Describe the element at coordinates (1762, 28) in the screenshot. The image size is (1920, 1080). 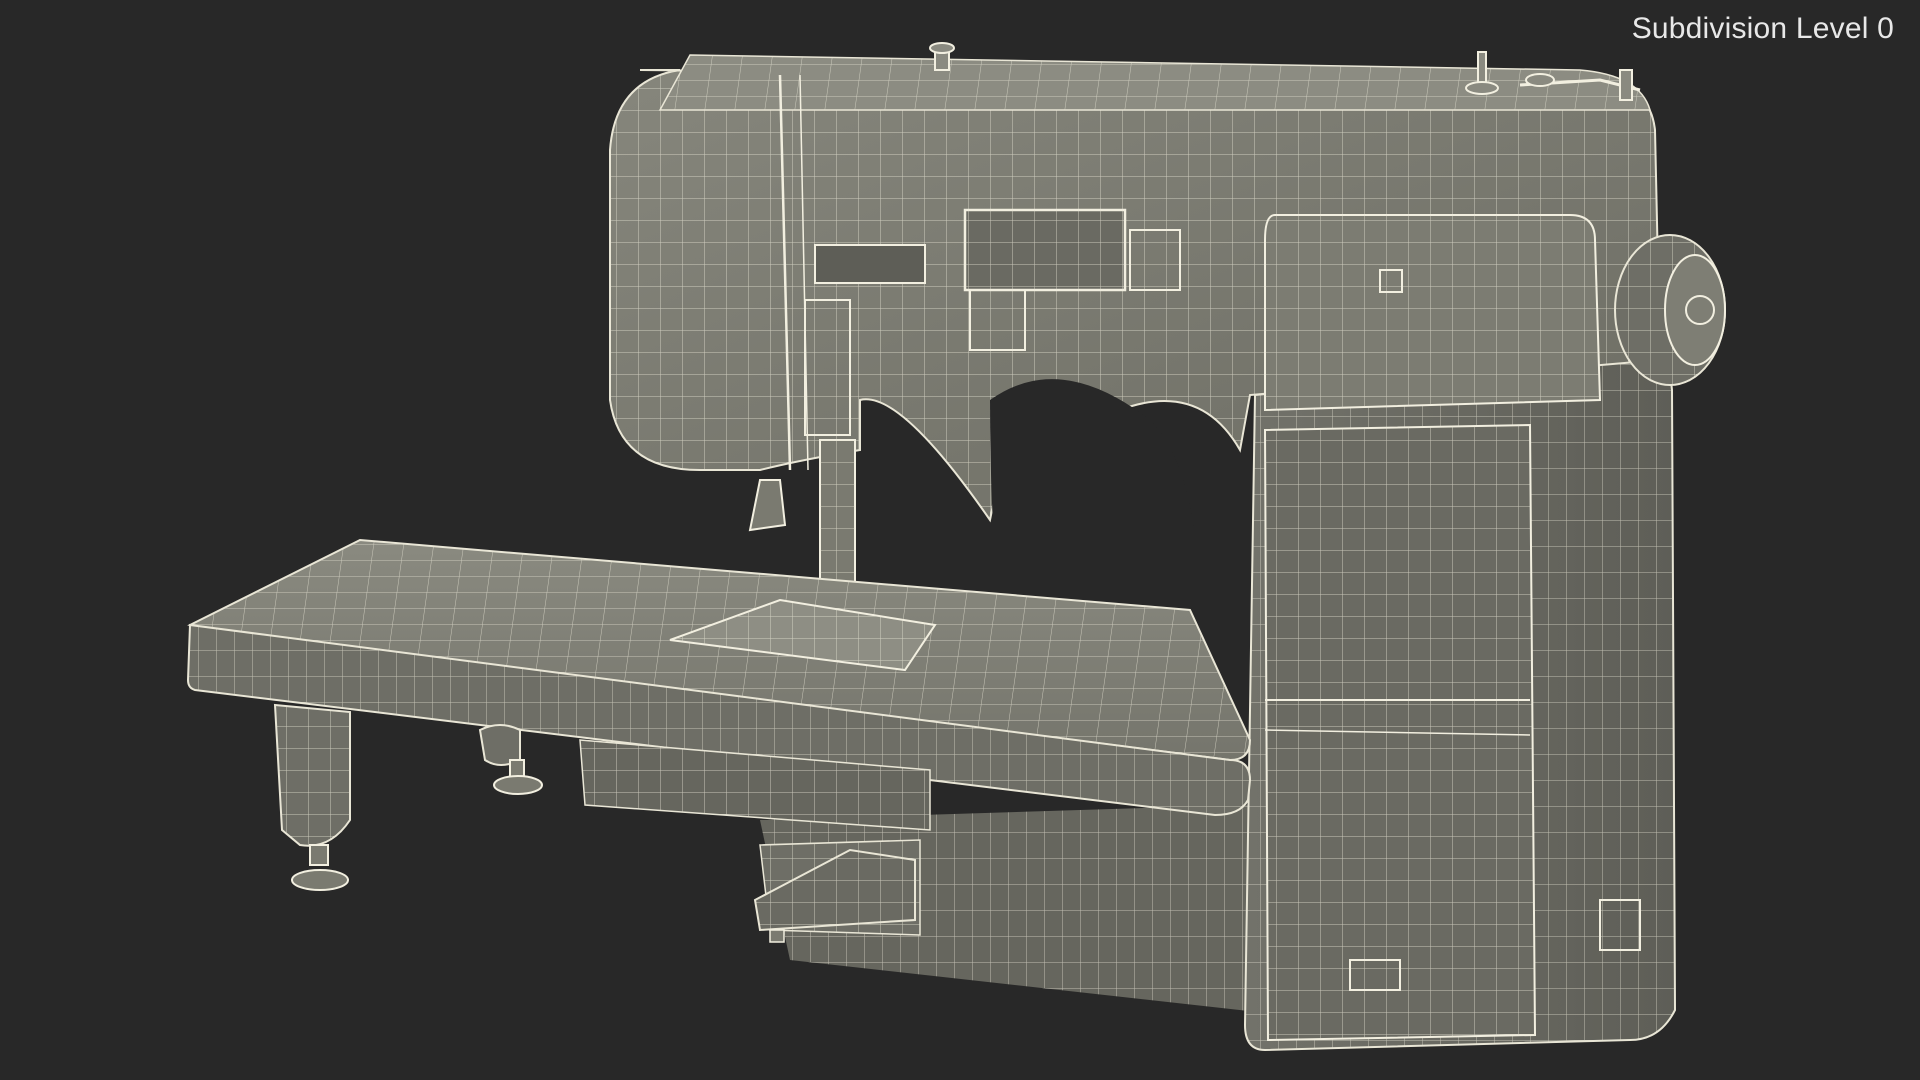
I see `subdivision-level-label: Subdivision Level 0` at that location.